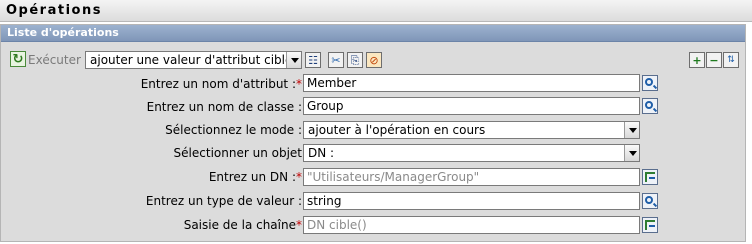  Describe the element at coordinates (731, 60) in the screenshot. I see `move-up-down-icon: ⇅` at that location.